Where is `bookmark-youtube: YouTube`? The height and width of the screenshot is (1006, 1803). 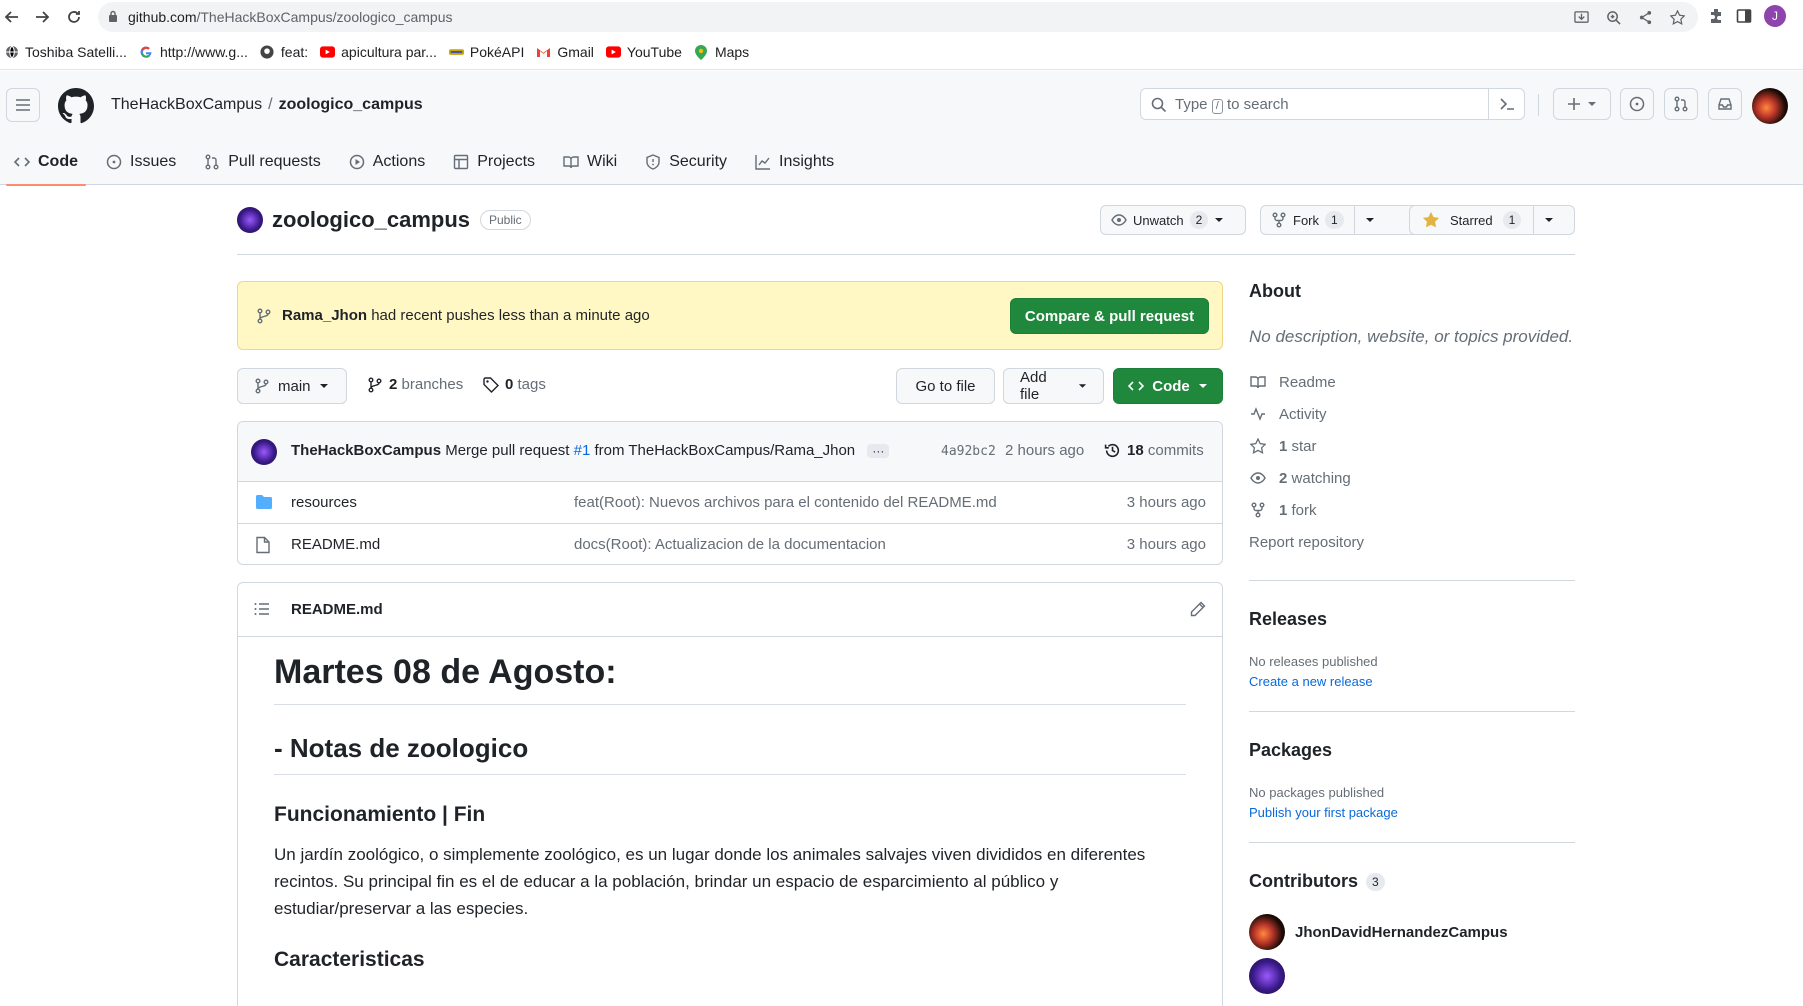
bookmark-youtube: YouTube is located at coordinates (646, 52).